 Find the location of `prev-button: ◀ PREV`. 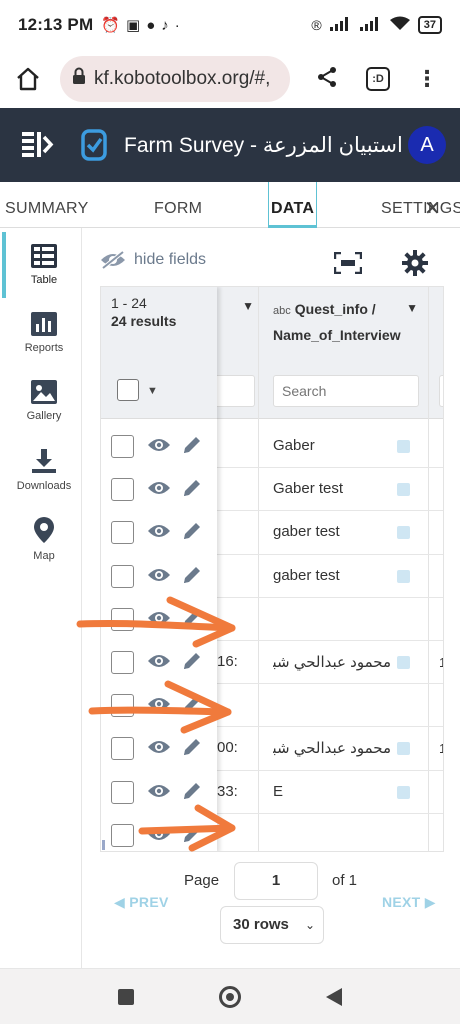

prev-button: ◀ PREV is located at coordinates (141, 902).